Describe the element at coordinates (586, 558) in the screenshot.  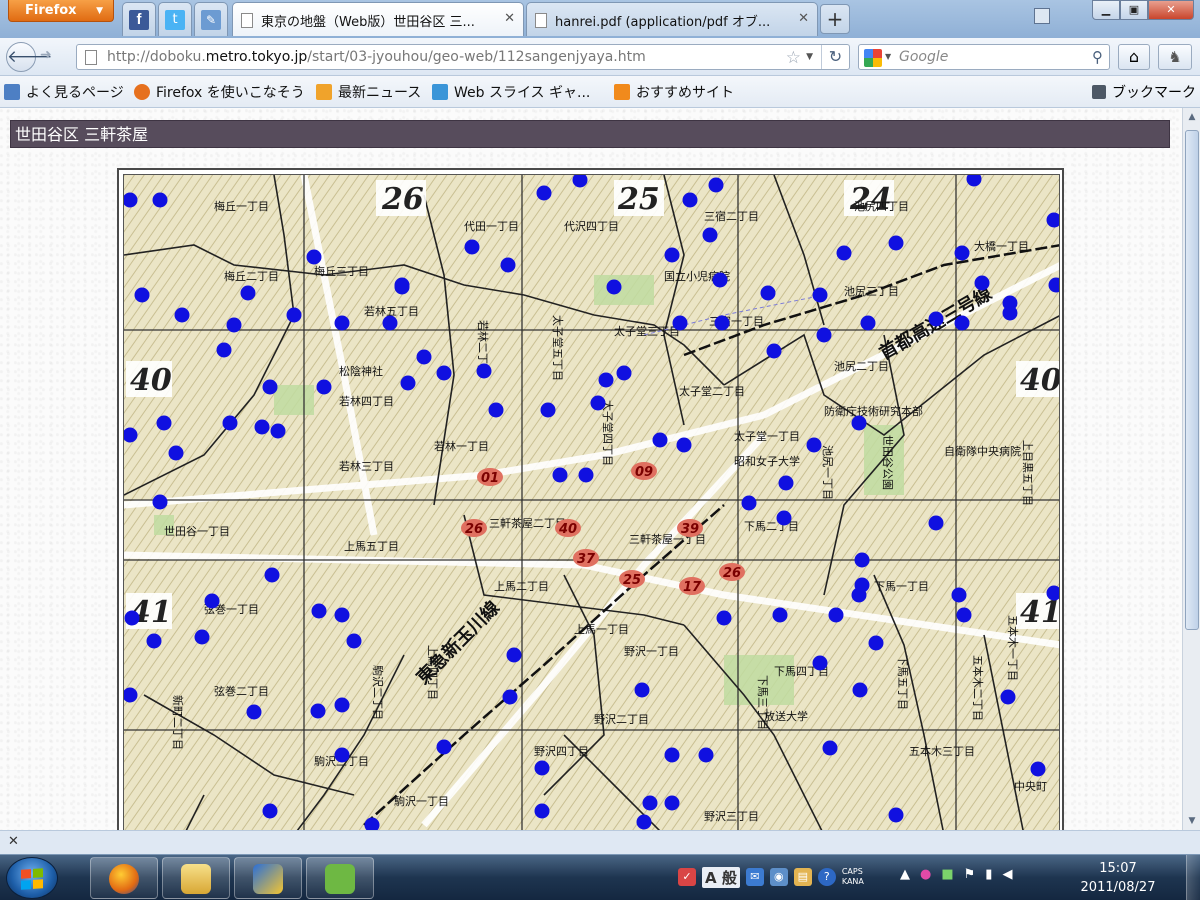
I see `highlighted-boring: 37` at that location.